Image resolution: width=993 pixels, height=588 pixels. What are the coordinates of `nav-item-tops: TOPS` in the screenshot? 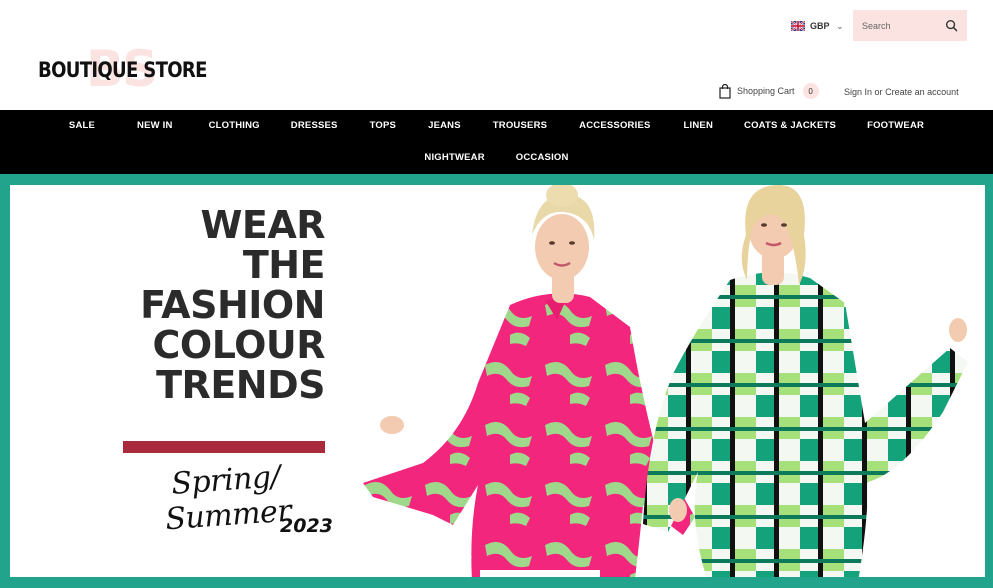 It's located at (383, 126).